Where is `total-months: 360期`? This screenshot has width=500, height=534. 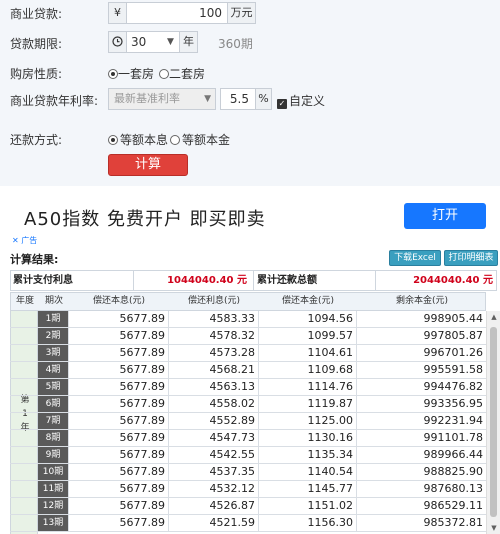 total-months: 360期 is located at coordinates (235, 44).